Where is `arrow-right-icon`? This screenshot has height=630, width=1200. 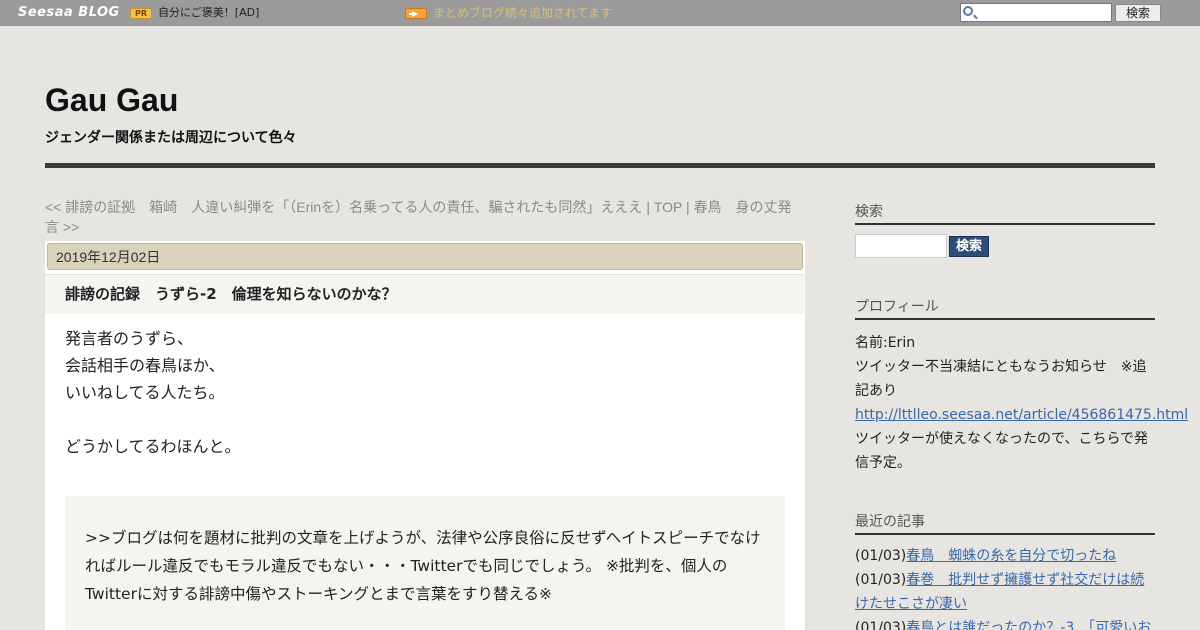 arrow-right-icon is located at coordinates (416, 13).